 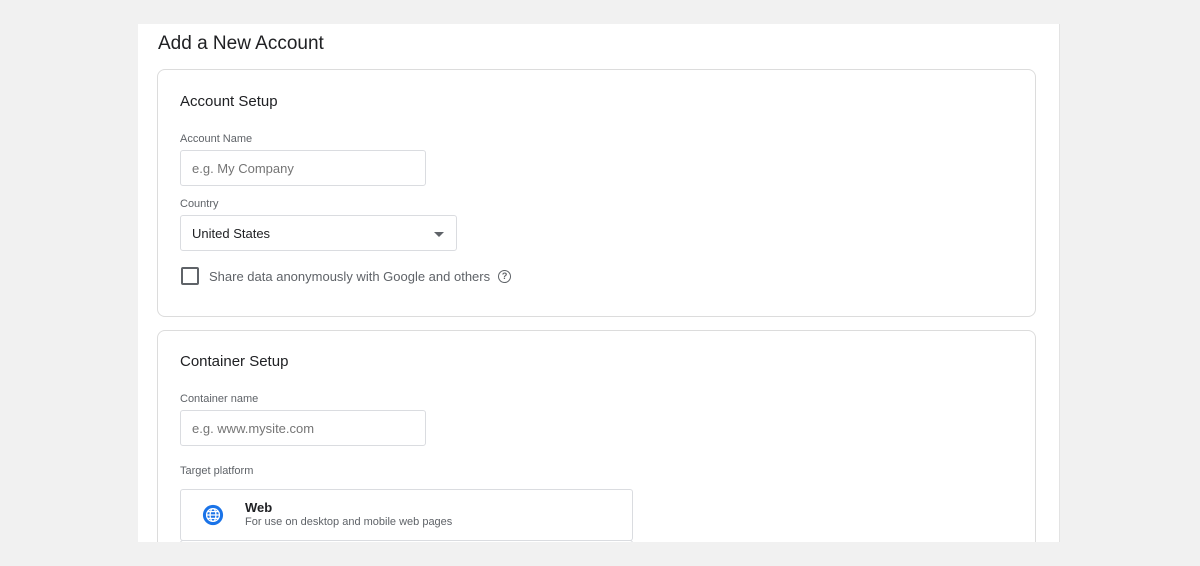 What do you see at coordinates (229, 101) in the screenshot?
I see `account-setup-title: Account Setup` at bounding box center [229, 101].